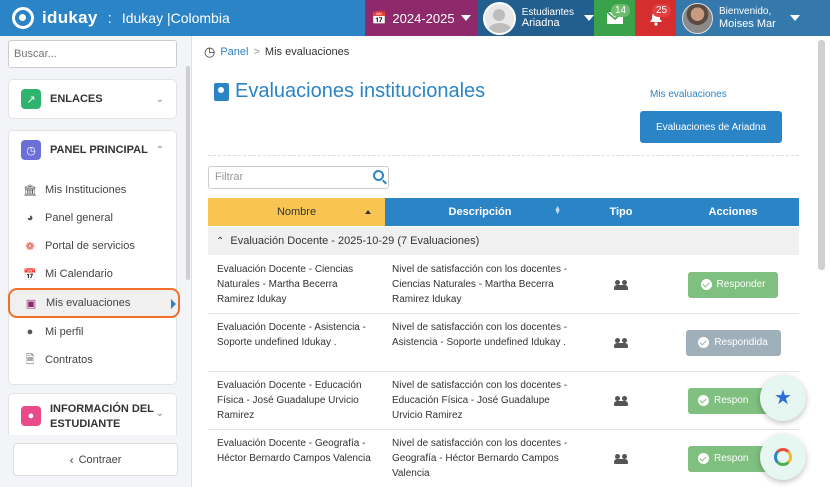 The height and width of the screenshot is (487, 830). What do you see at coordinates (821, 155) in the screenshot?
I see `main-scrollbar` at bounding box center [821, 155].